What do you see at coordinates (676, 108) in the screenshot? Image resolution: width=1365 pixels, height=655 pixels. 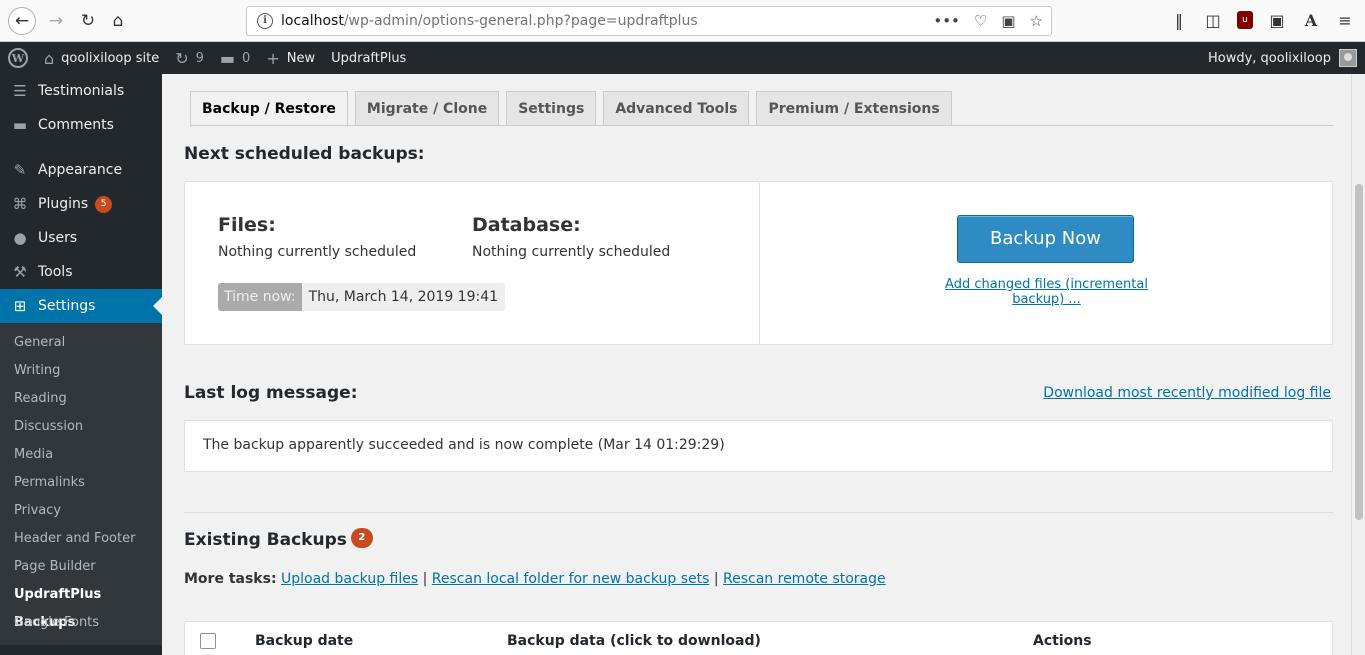 I see `tab-advanced-tools: Advanced Tools` at bounding box center [676, 108].